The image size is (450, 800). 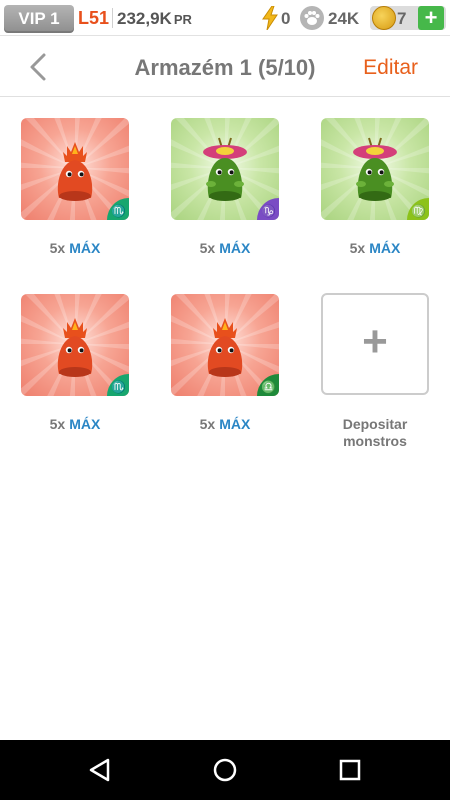 What do you see at coordinates (270, 18) in the screenshot?
I see `lightning-icon` at bounding box center [270, 18].